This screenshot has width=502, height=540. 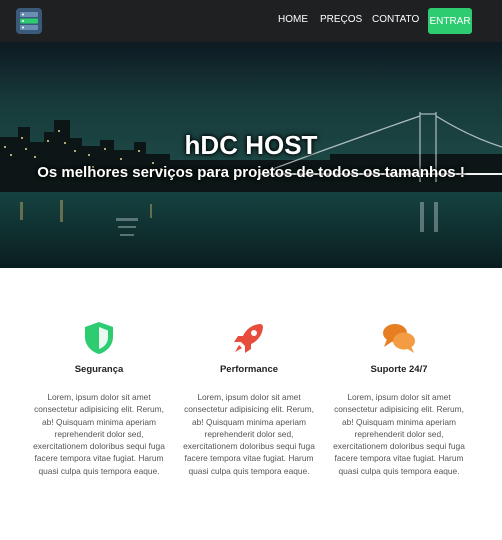 I want to click on nav-link-precos: PREÇOS, so click(x=341, y=19).